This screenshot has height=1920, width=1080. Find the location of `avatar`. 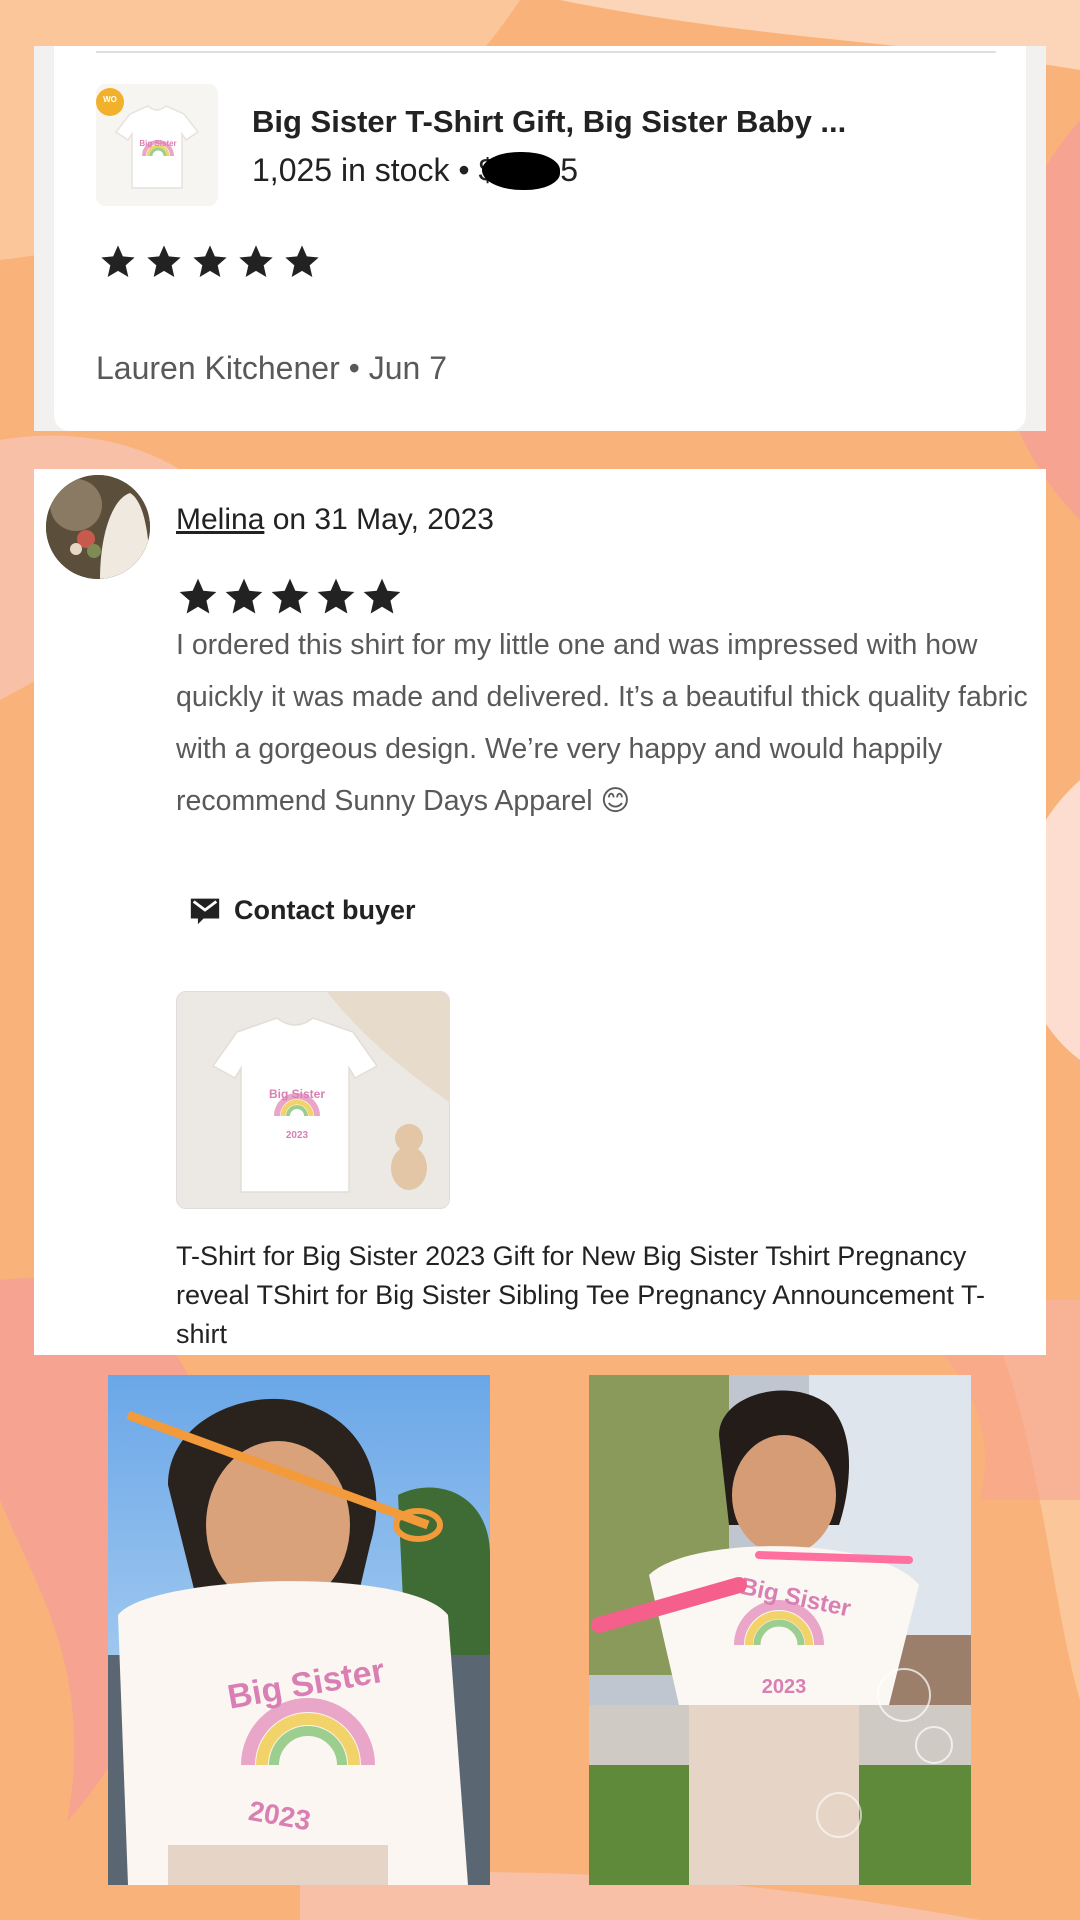

avatar is located at coordinates (98, 527).